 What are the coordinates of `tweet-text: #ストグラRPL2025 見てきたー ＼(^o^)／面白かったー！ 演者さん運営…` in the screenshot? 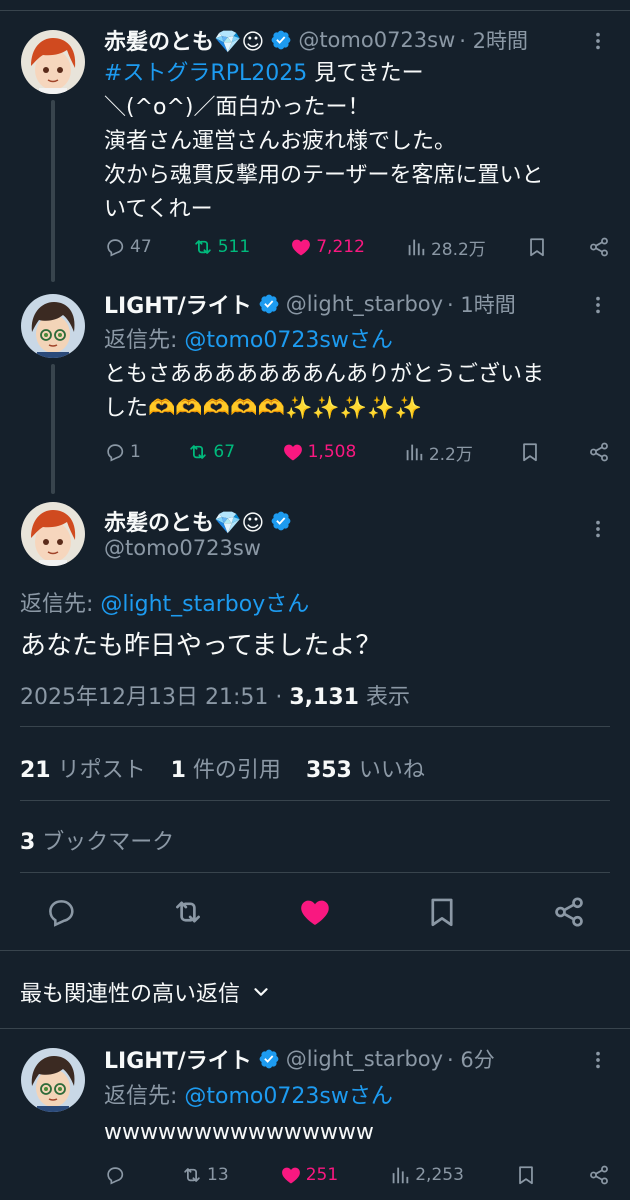 It's located at (359, 142).